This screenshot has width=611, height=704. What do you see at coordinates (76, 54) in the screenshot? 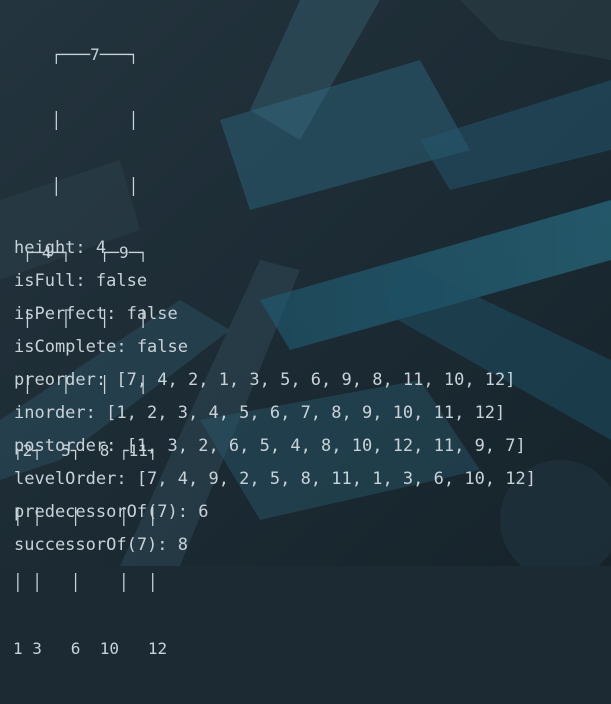
I see `tree-line: ┌───7───┐` at bounding box center [76, 54].